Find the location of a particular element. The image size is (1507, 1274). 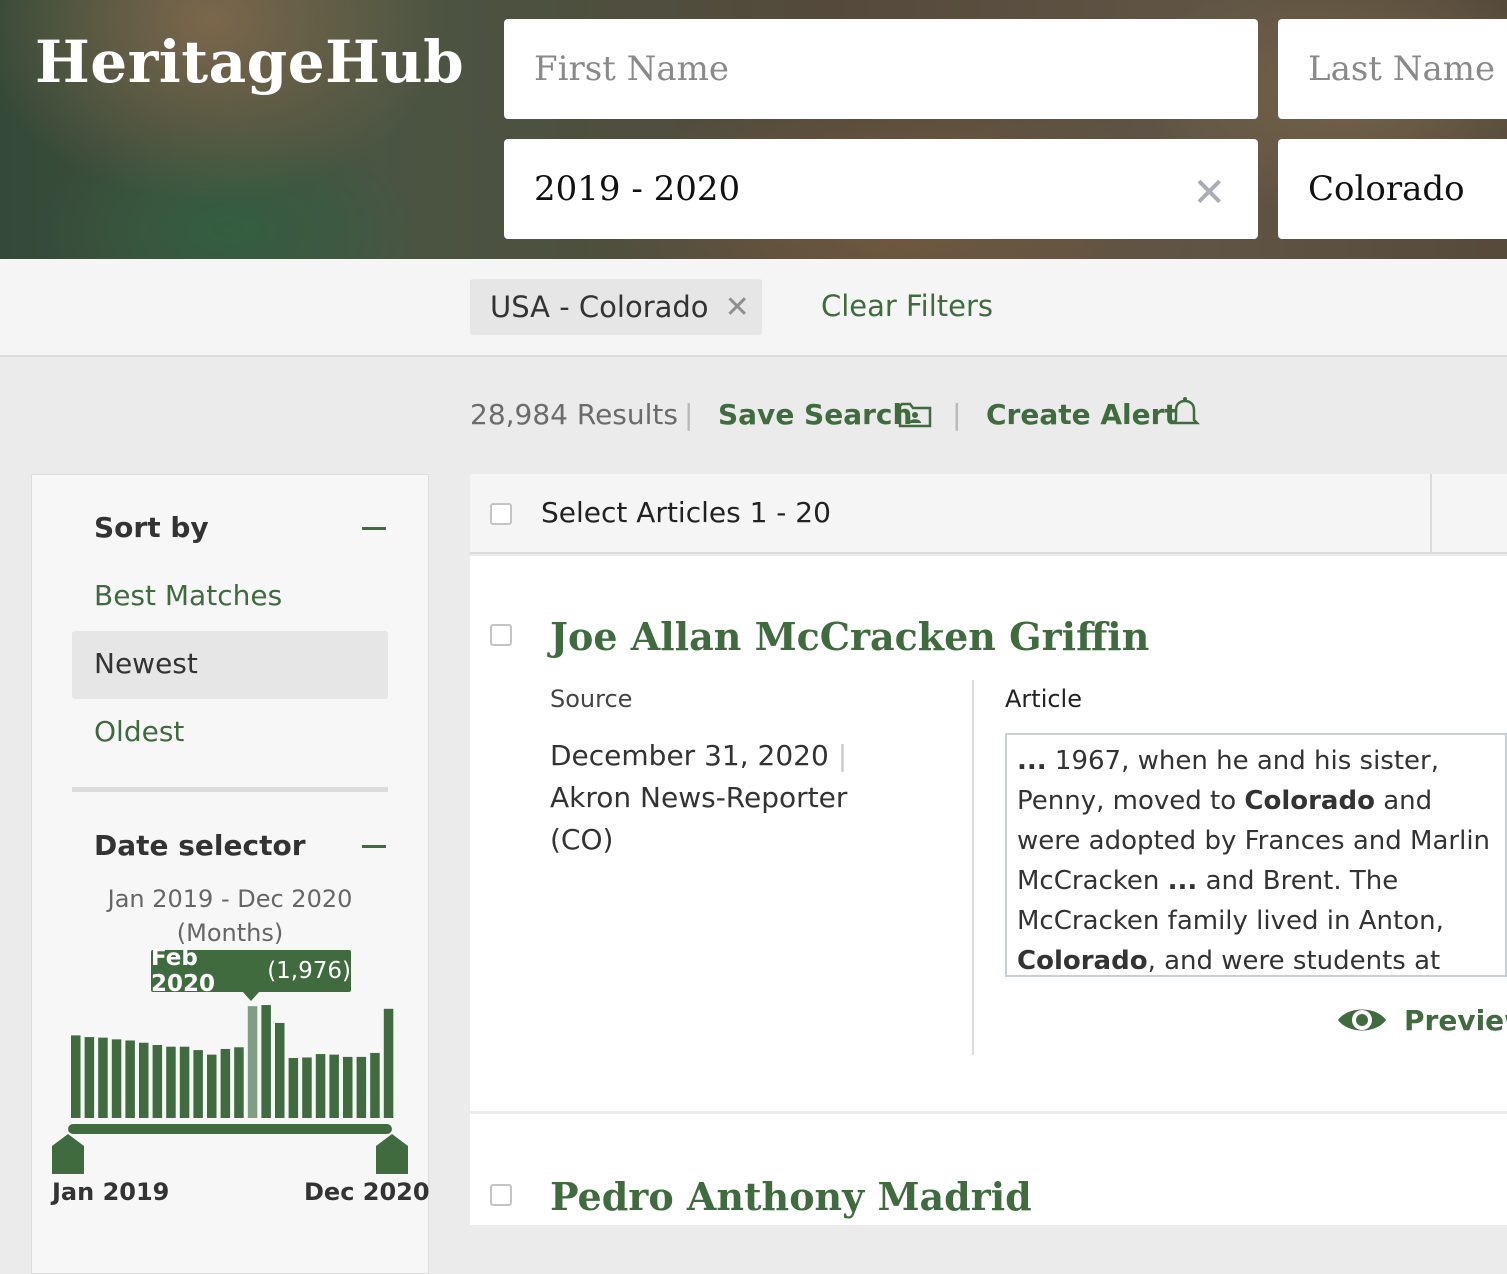

histogram-bar-nov-2019 is located at coordinates (212, 1086).